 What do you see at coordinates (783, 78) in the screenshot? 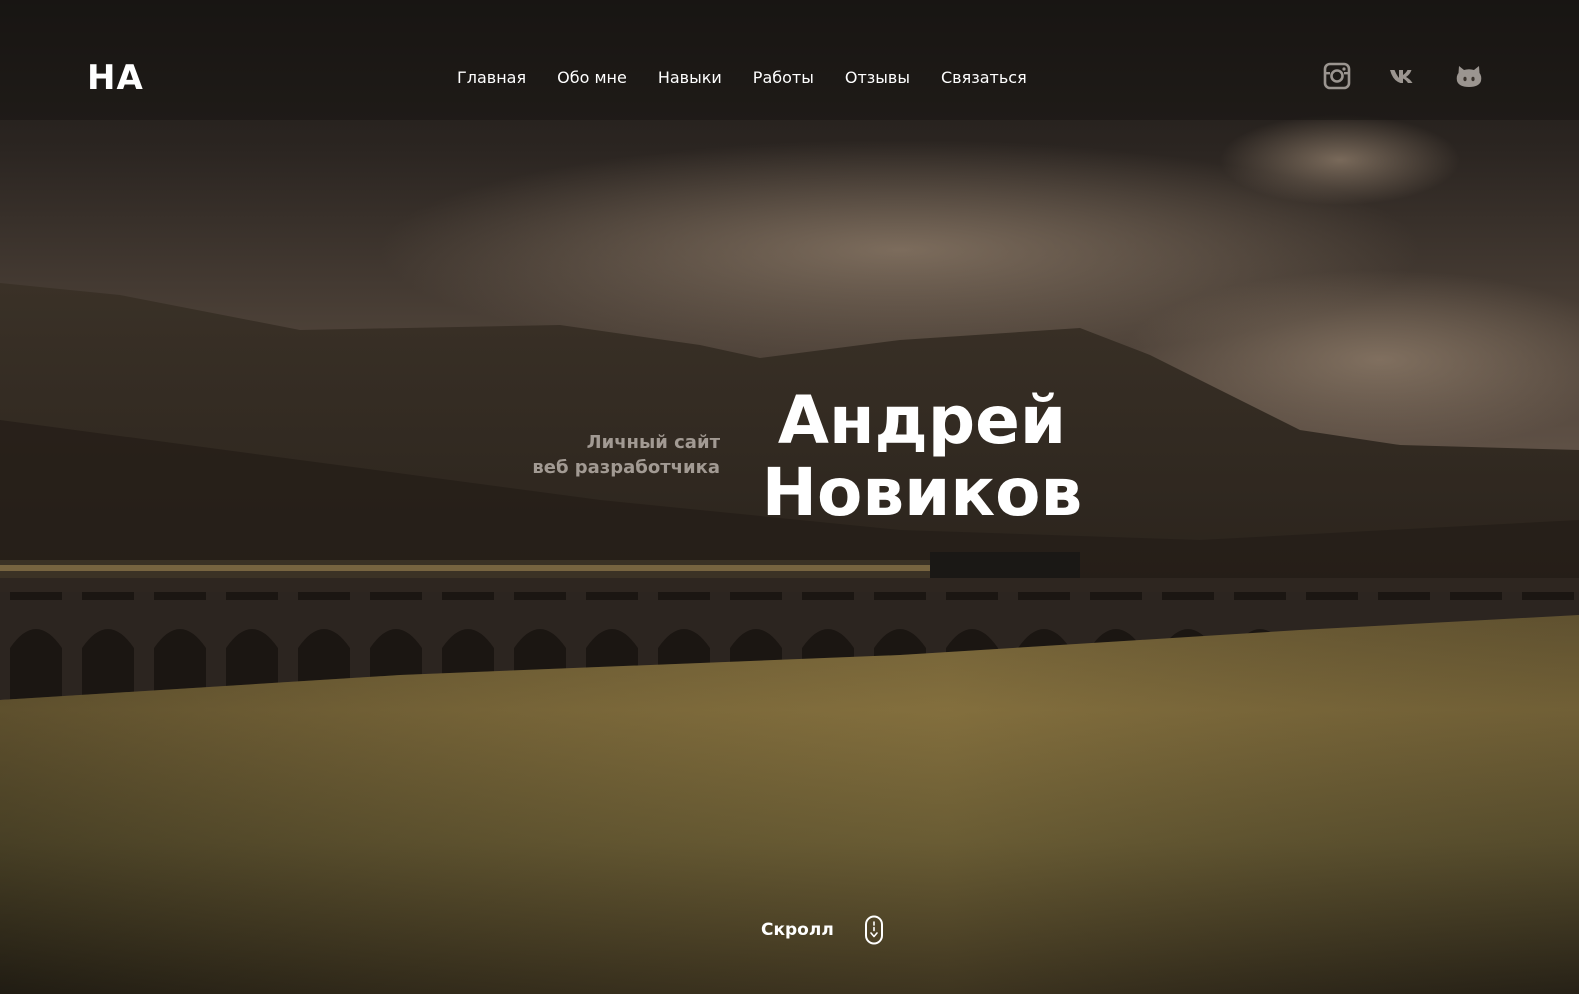
I see `nav-item-works: Работы` at bounding box center [783, 78].